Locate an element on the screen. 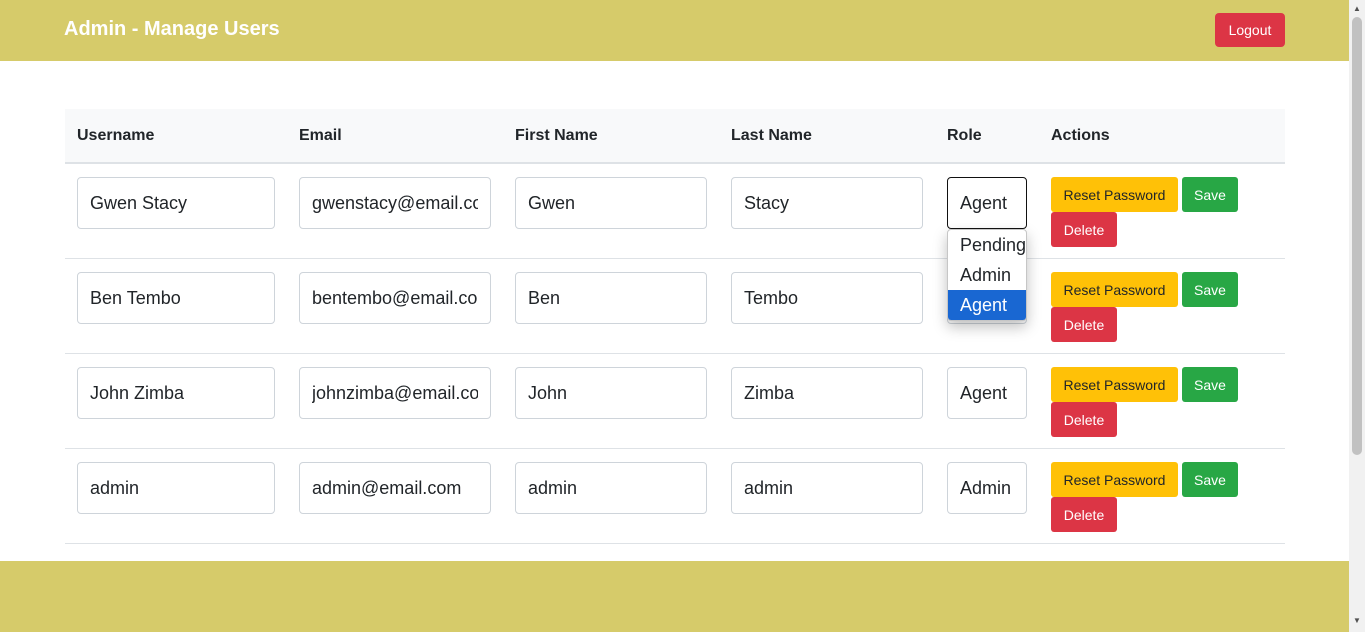 The image size is (1365, 632). role-option-agent: Agent is located at coordinates (987, 305).